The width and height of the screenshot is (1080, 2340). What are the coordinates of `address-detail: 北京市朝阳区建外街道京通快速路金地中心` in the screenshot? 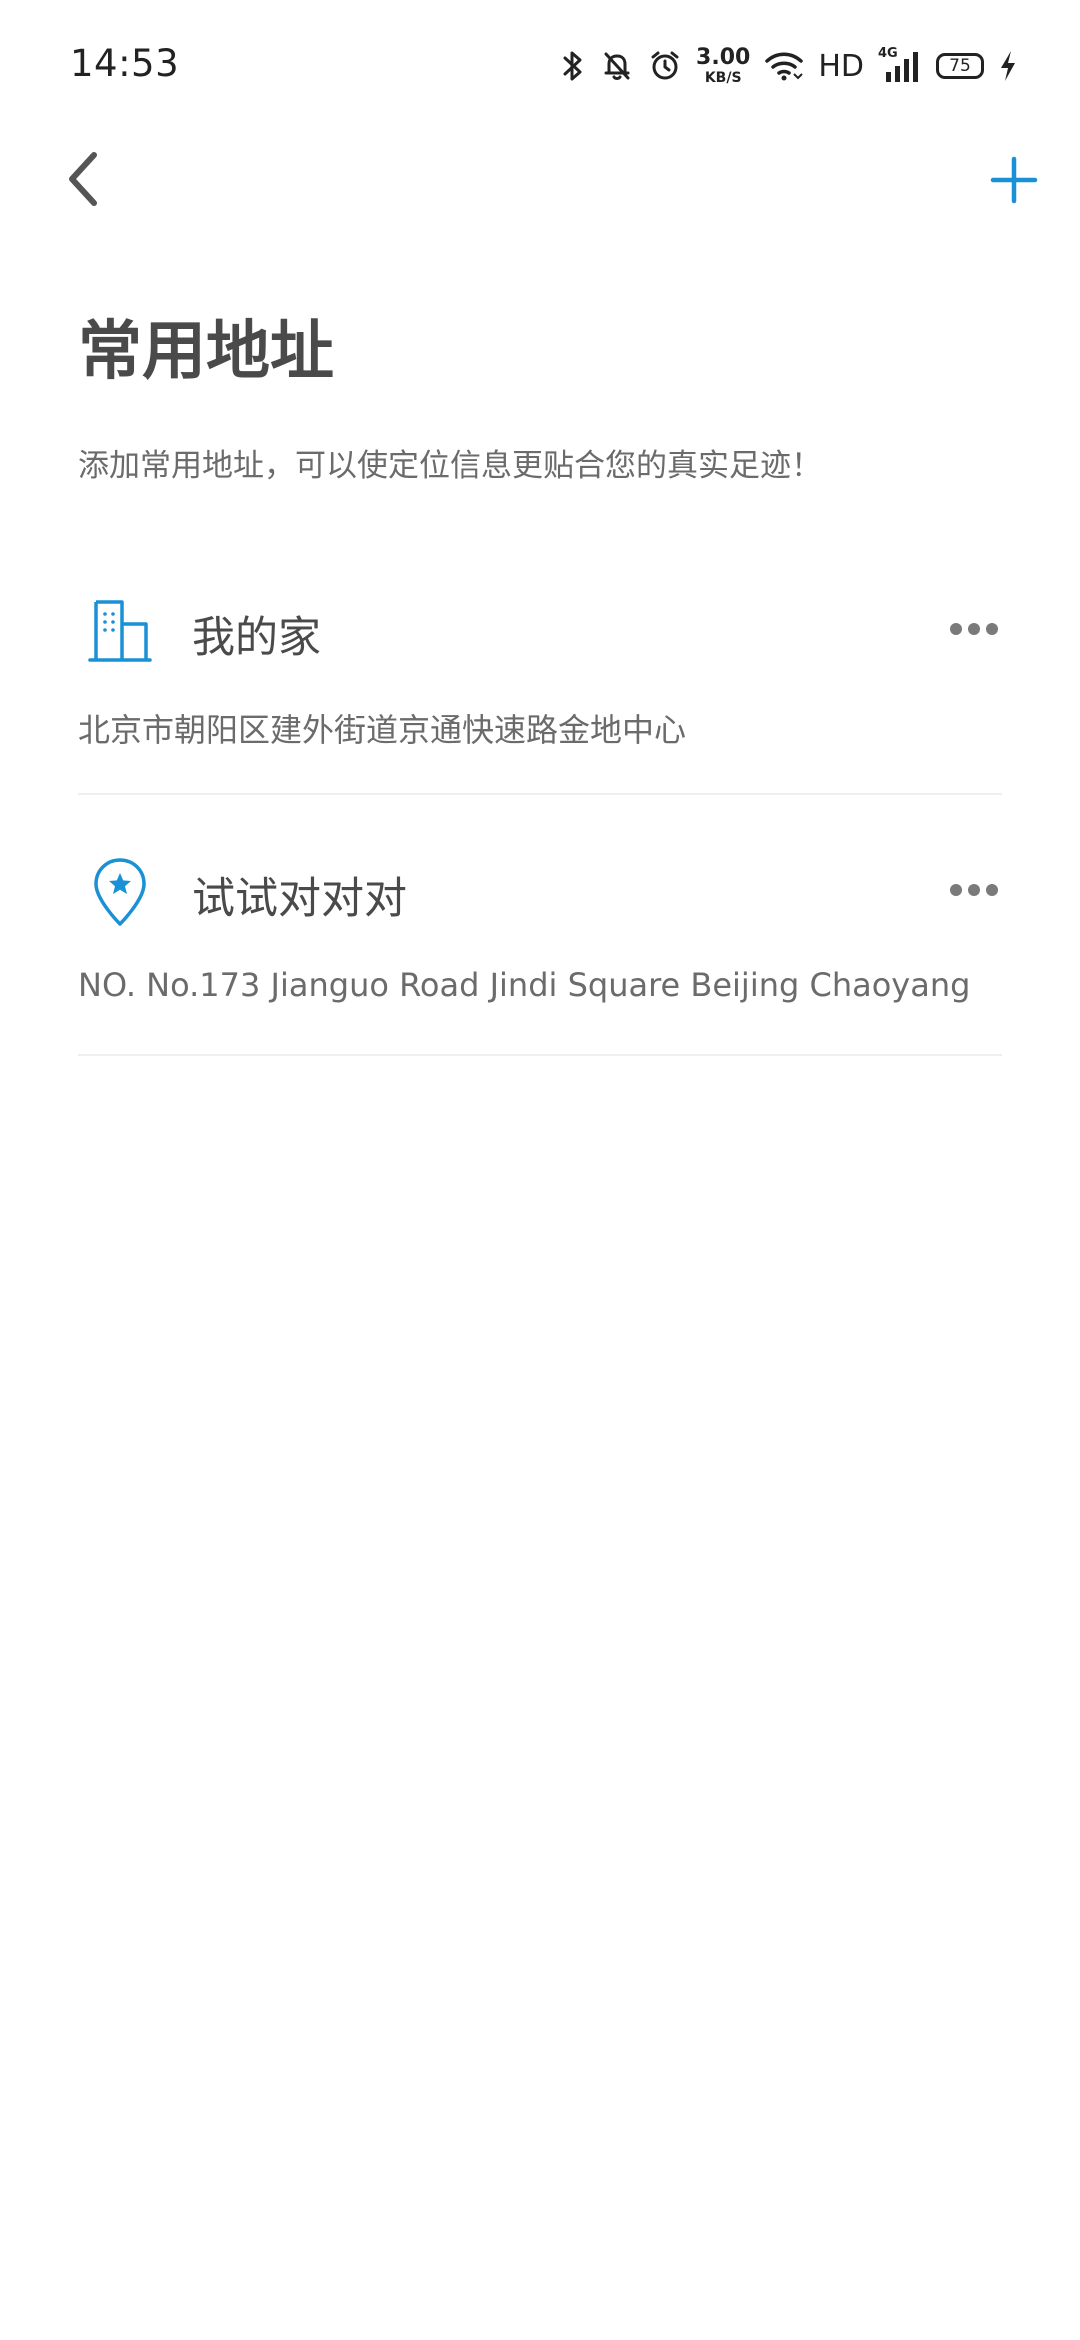 It's located at (382, 730).